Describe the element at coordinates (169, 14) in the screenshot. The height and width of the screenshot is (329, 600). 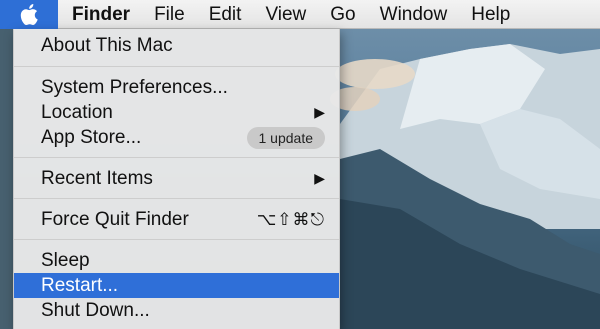
I see `menu-file: File` at that location.